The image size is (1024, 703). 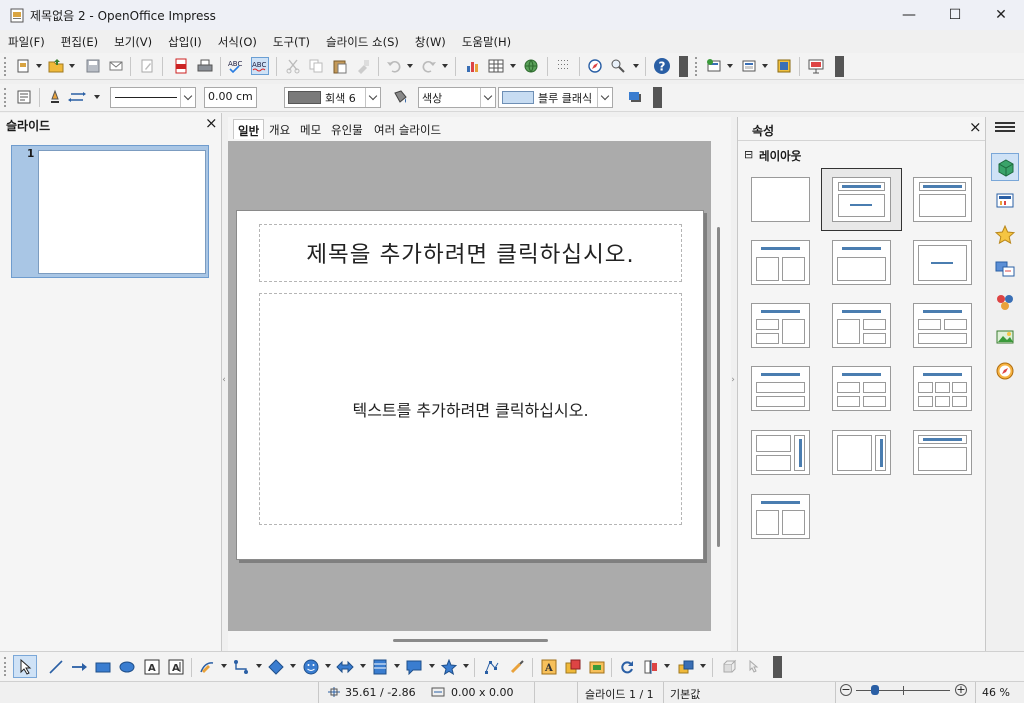 I want to click on layout-title-vertical-text, so click(x=942, y=452).